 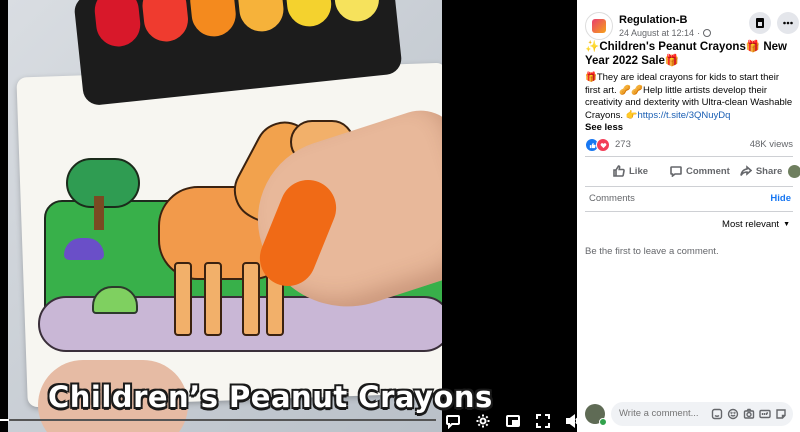 What do you see at coordinates (652, 251) in the screenshot?
I see `empty-comments-message: Be the first to leave a comment.` at bounding box center [652, 251].